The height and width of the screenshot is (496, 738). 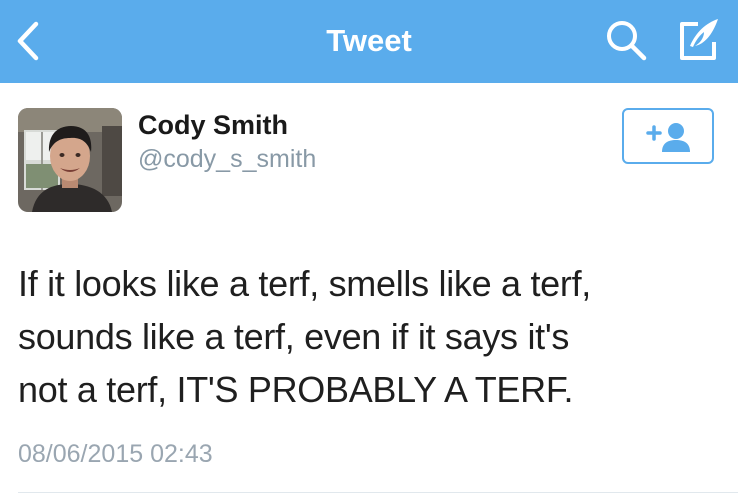 I want to click on divider, so click(x=378, y=492).